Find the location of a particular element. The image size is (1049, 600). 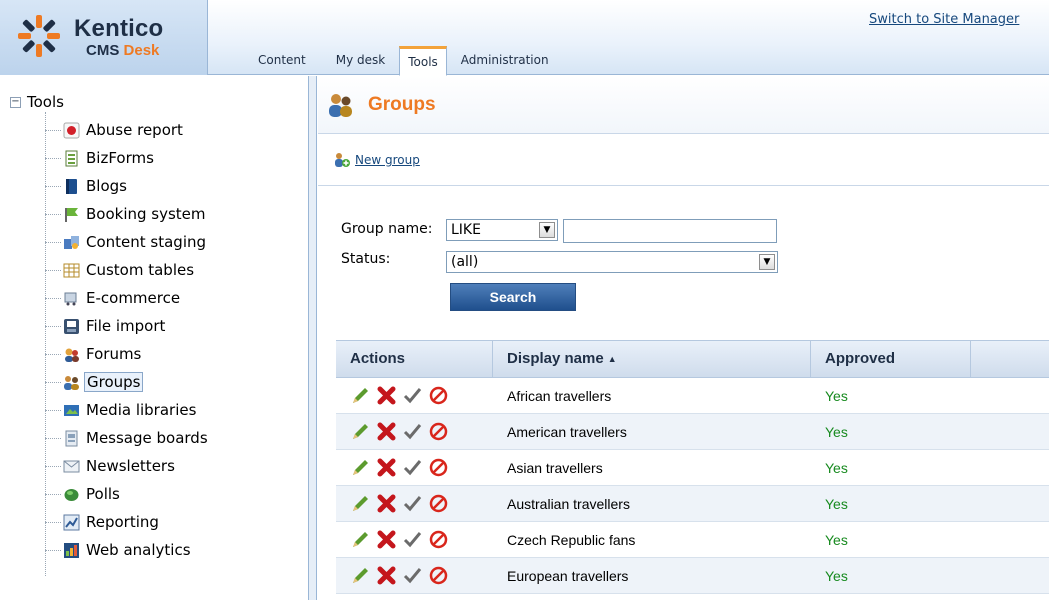

group-name-input is located at coordinates (670, 231).